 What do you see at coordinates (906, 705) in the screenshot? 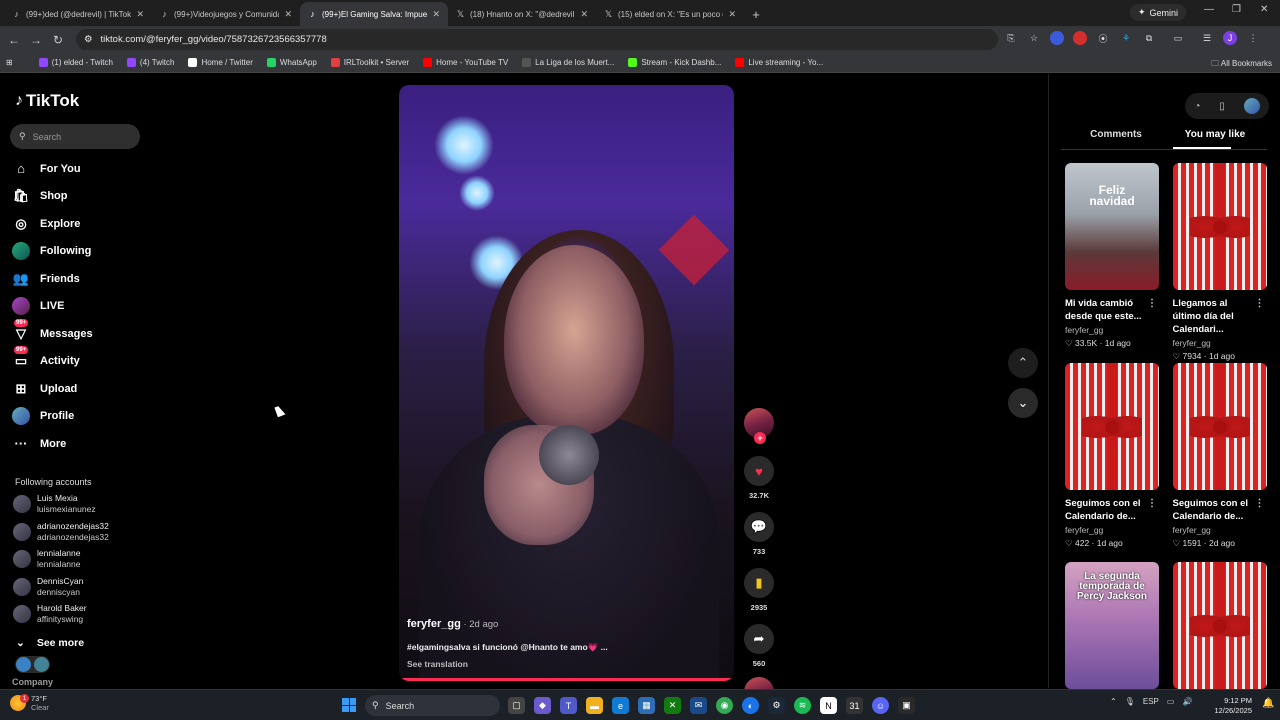
I see `terminal-icon: ▣` at bounding box center [906, 705].